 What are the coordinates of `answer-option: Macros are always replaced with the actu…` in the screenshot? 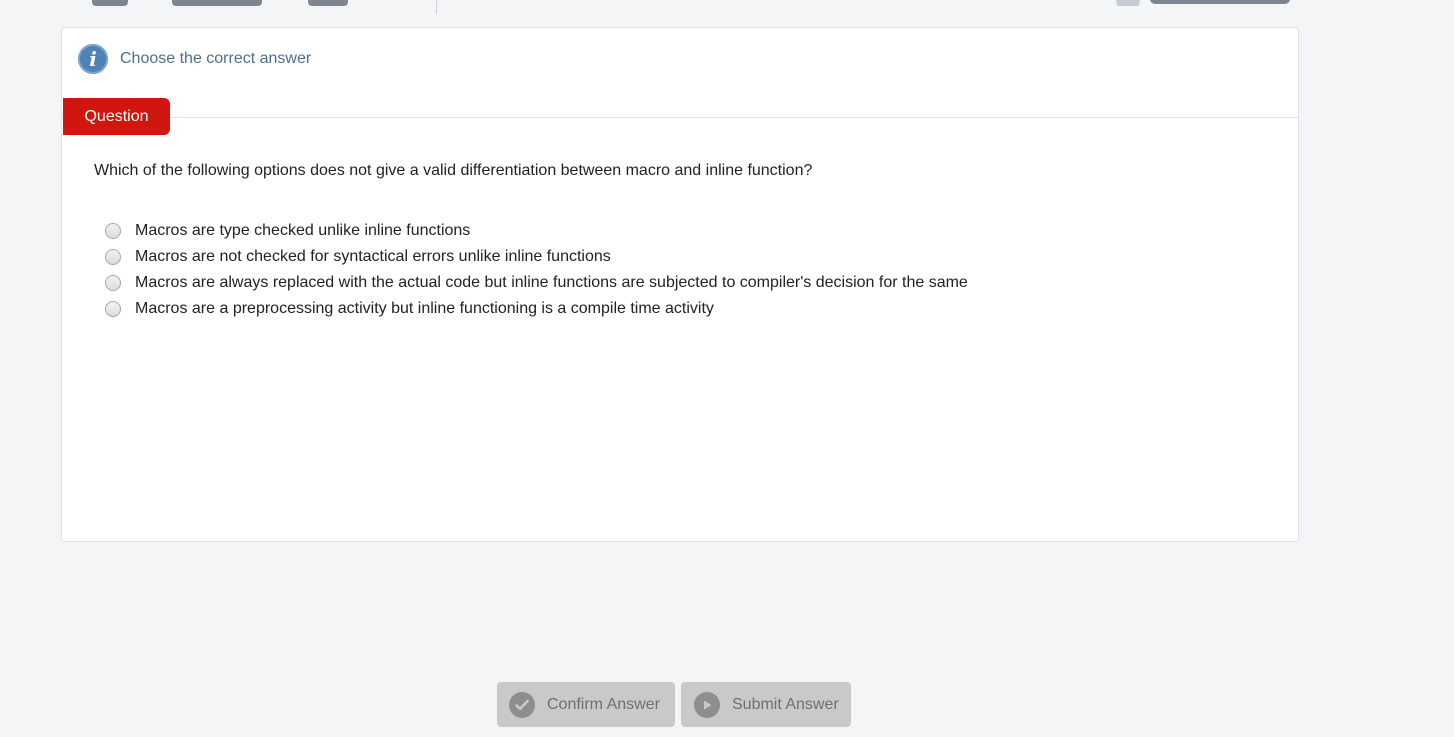 It's located at (536, 283).